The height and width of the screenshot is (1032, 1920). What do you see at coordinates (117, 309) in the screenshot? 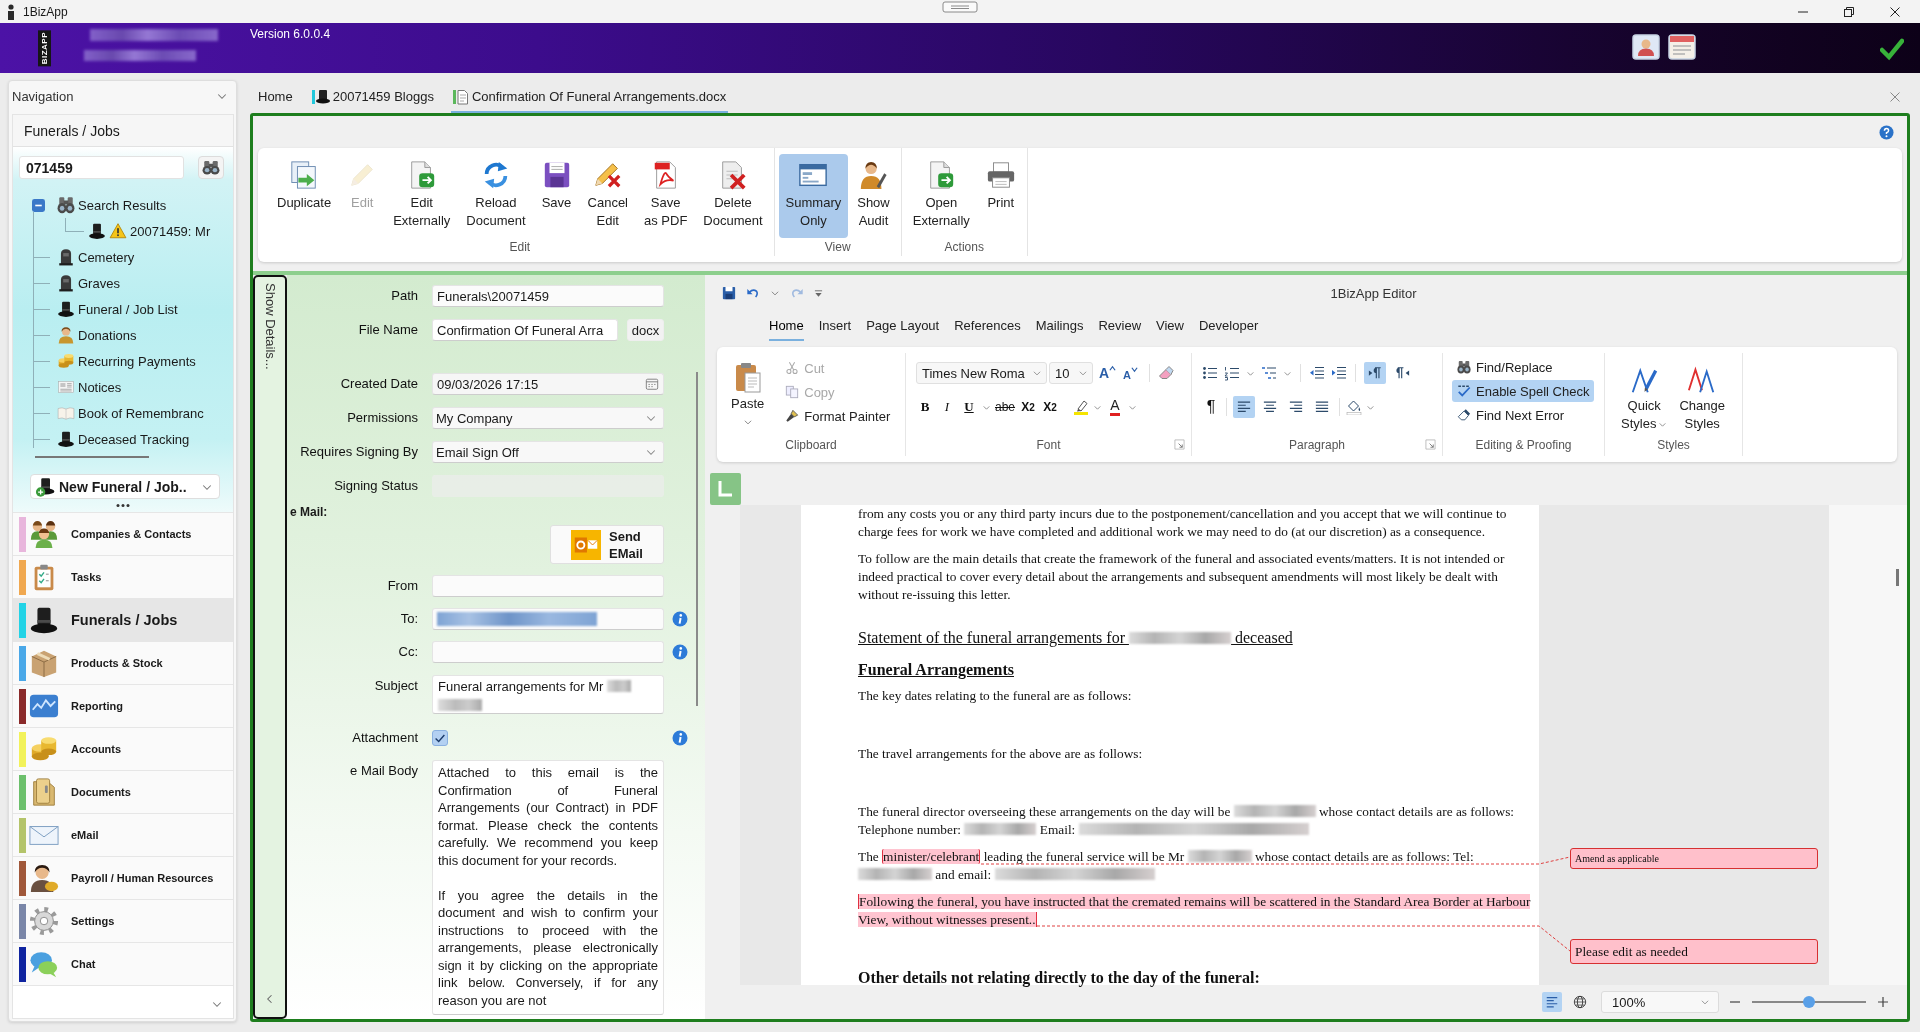
I see `tree-item: Funeral / Job List` at bounding box center [117, 309].